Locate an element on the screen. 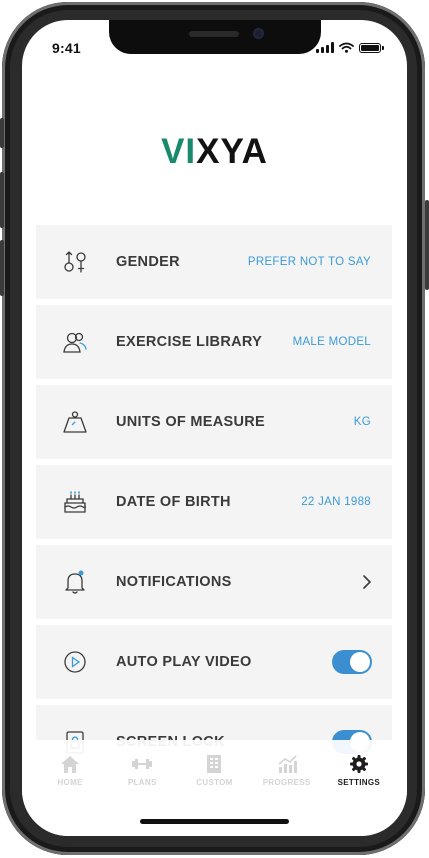  brand-logo: VIXYA is located at coordinates (214, 152).